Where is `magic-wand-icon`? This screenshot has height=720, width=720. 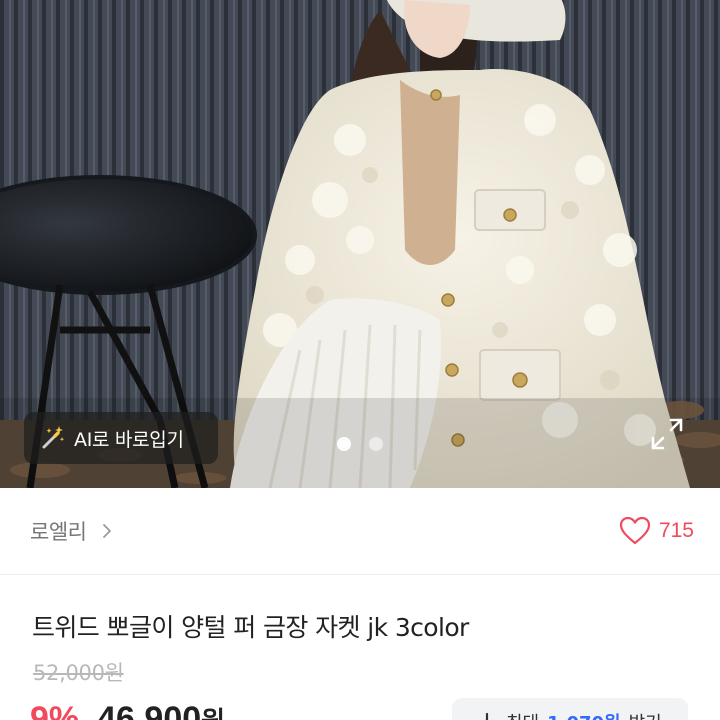
magic-wand-icon is located at coordinates (53, 437).